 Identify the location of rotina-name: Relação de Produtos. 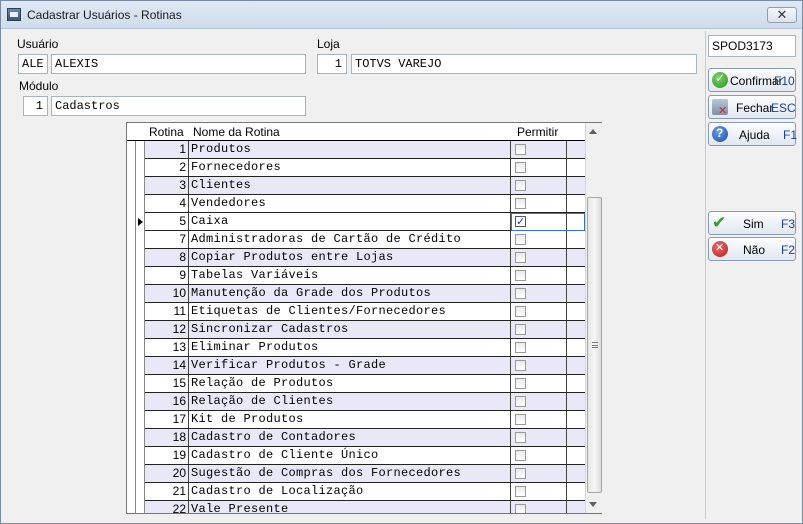
(350, 383).